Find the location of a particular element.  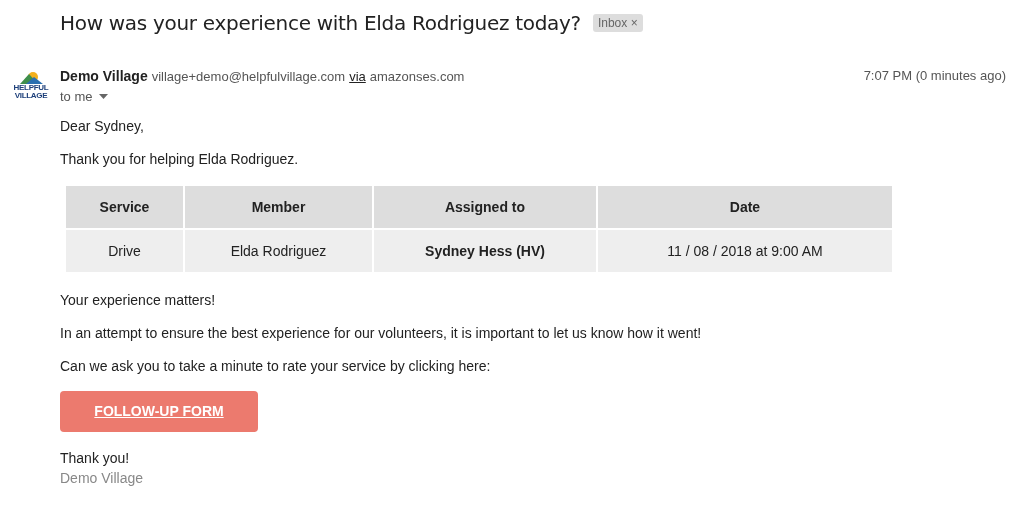

via-link: via is located at coordinates (357, 76).